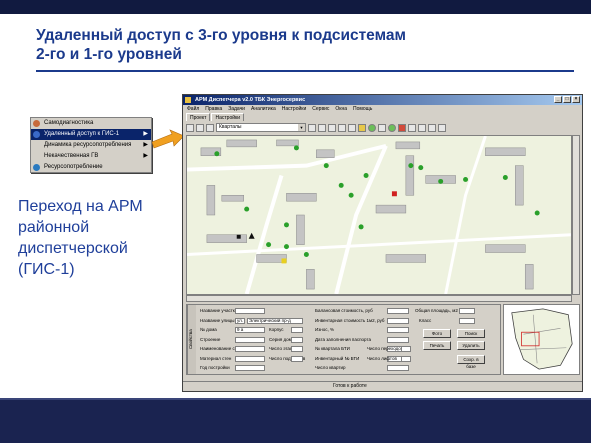 This screenshot has height=443, width=591. What do you see at coordinates (362, 109) in the screenshot?
I see `menu-item: Помощь` at bounding box center [362, 109].